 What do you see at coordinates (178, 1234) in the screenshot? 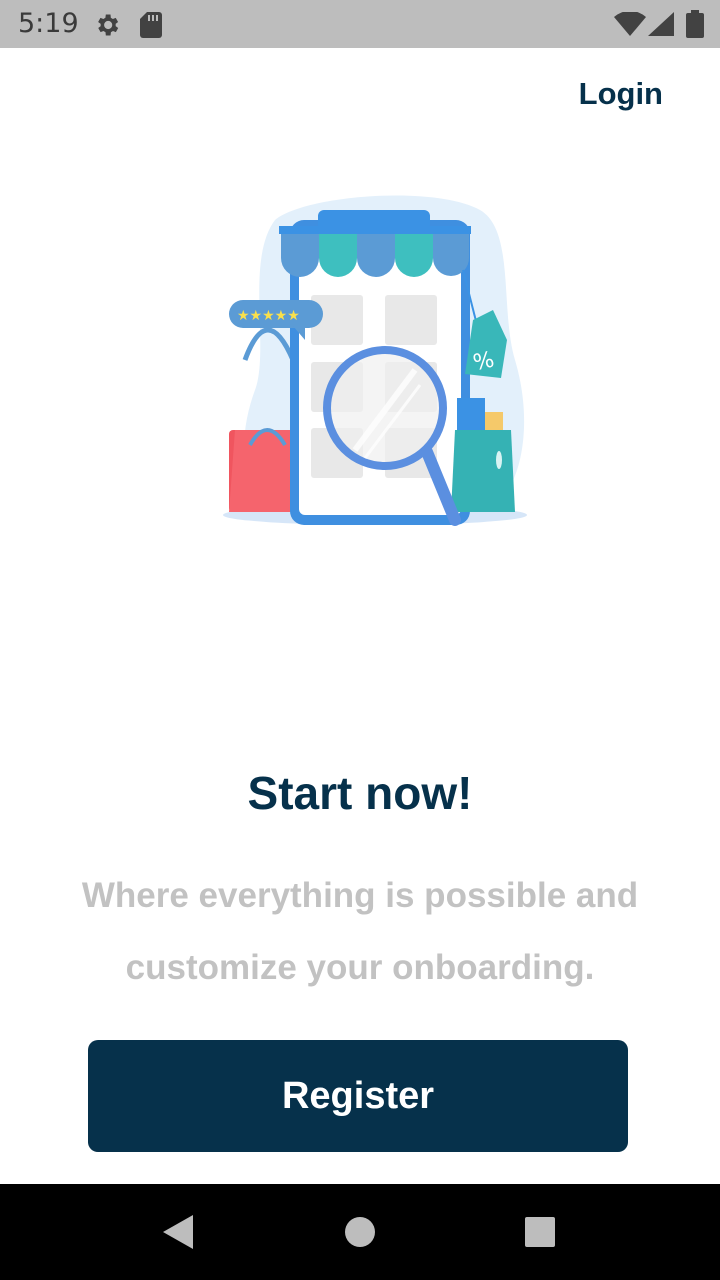
I see `back-icon` at bounding box center [178, 1234].